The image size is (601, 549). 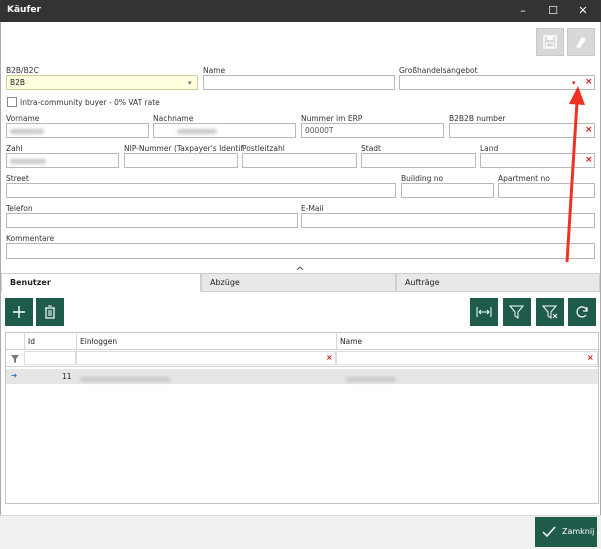 What do you see at coordinates (524, 178) in the screenshot?
I see `apartment-label: Apartment no` at bounding box center [524, 178].